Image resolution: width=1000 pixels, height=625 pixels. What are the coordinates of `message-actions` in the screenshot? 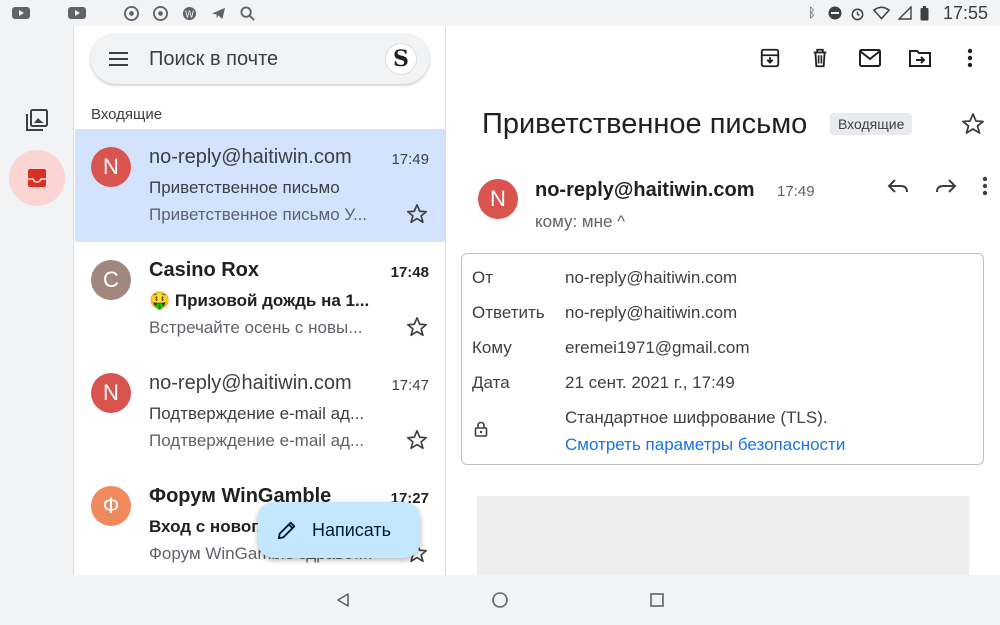 It's located at (937, 186).